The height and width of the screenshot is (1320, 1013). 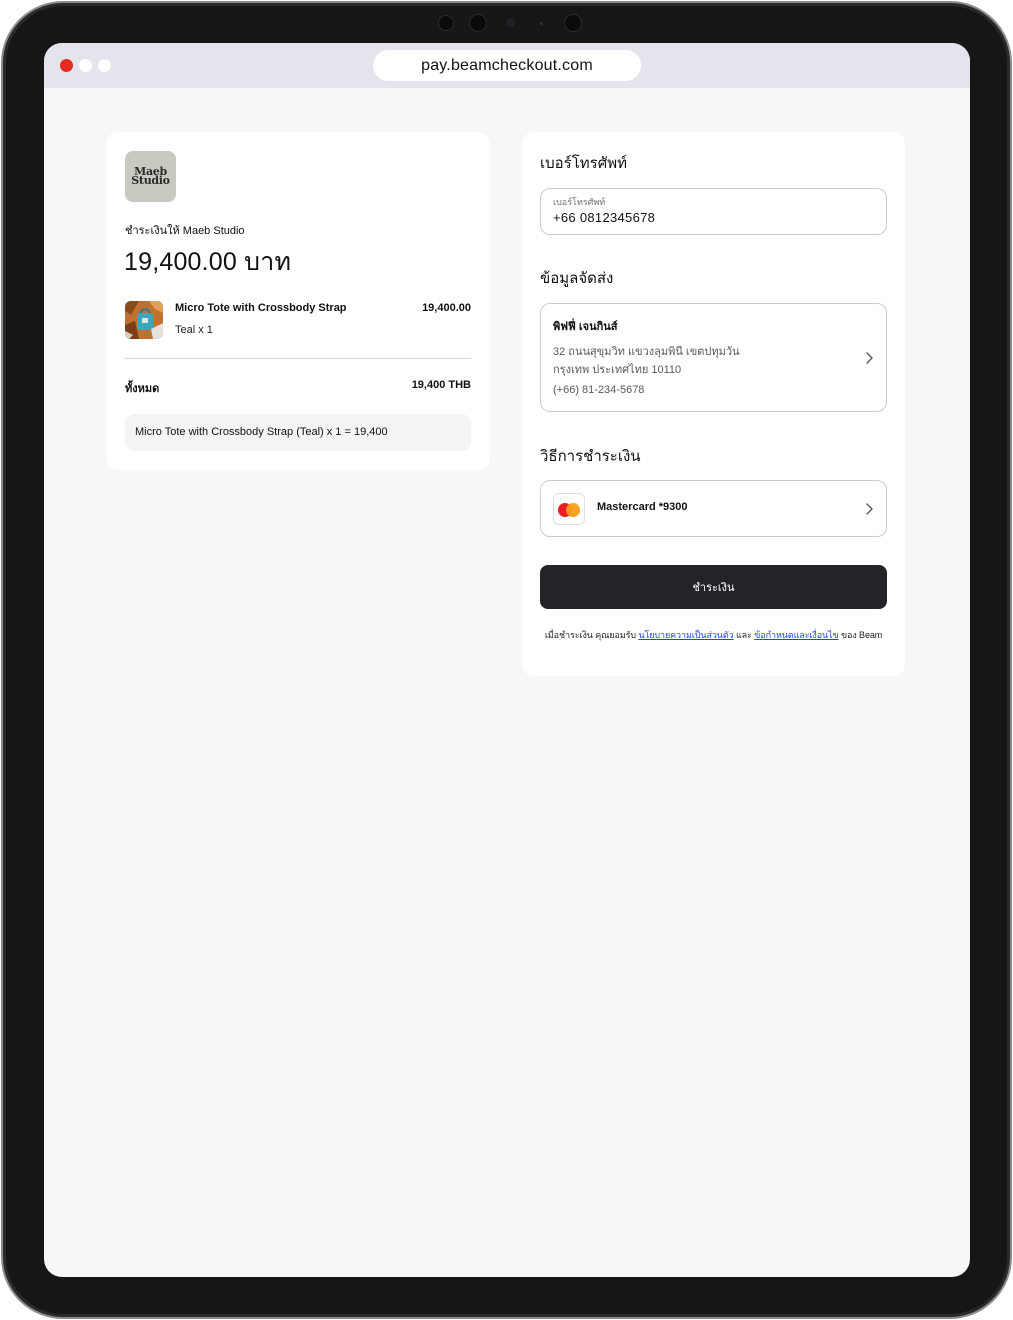 What do you see at coordinates (577, 278) in the screenshot?
I see `shipping-section-title: ข้อมูลจัดส่ง` at bounding box center [577, 278].